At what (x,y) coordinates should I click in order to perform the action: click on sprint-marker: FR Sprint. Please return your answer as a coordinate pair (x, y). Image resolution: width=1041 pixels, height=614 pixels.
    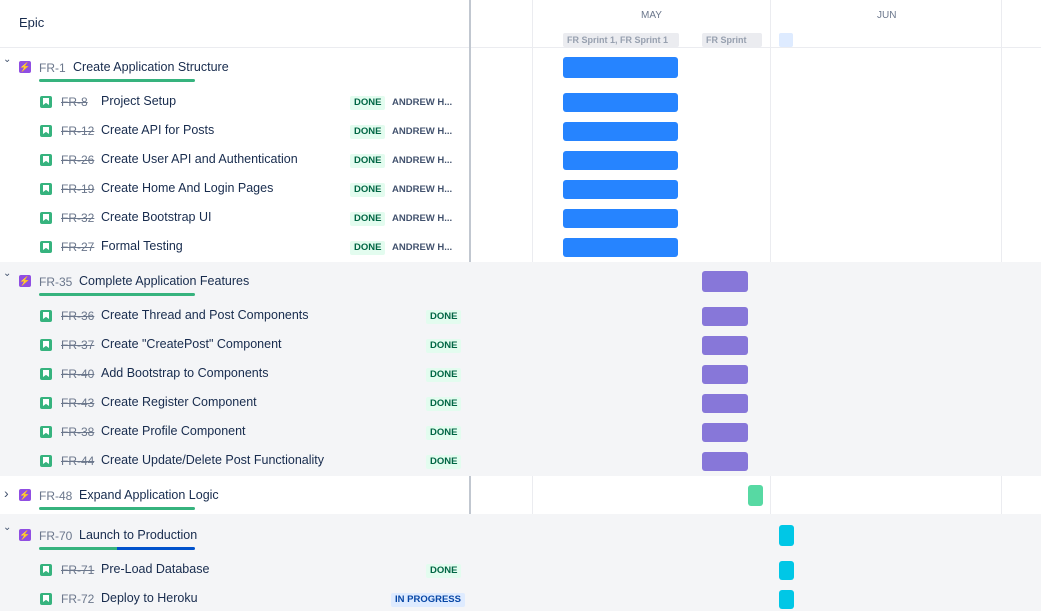
    Looking at the image, I should click on (732, 40).